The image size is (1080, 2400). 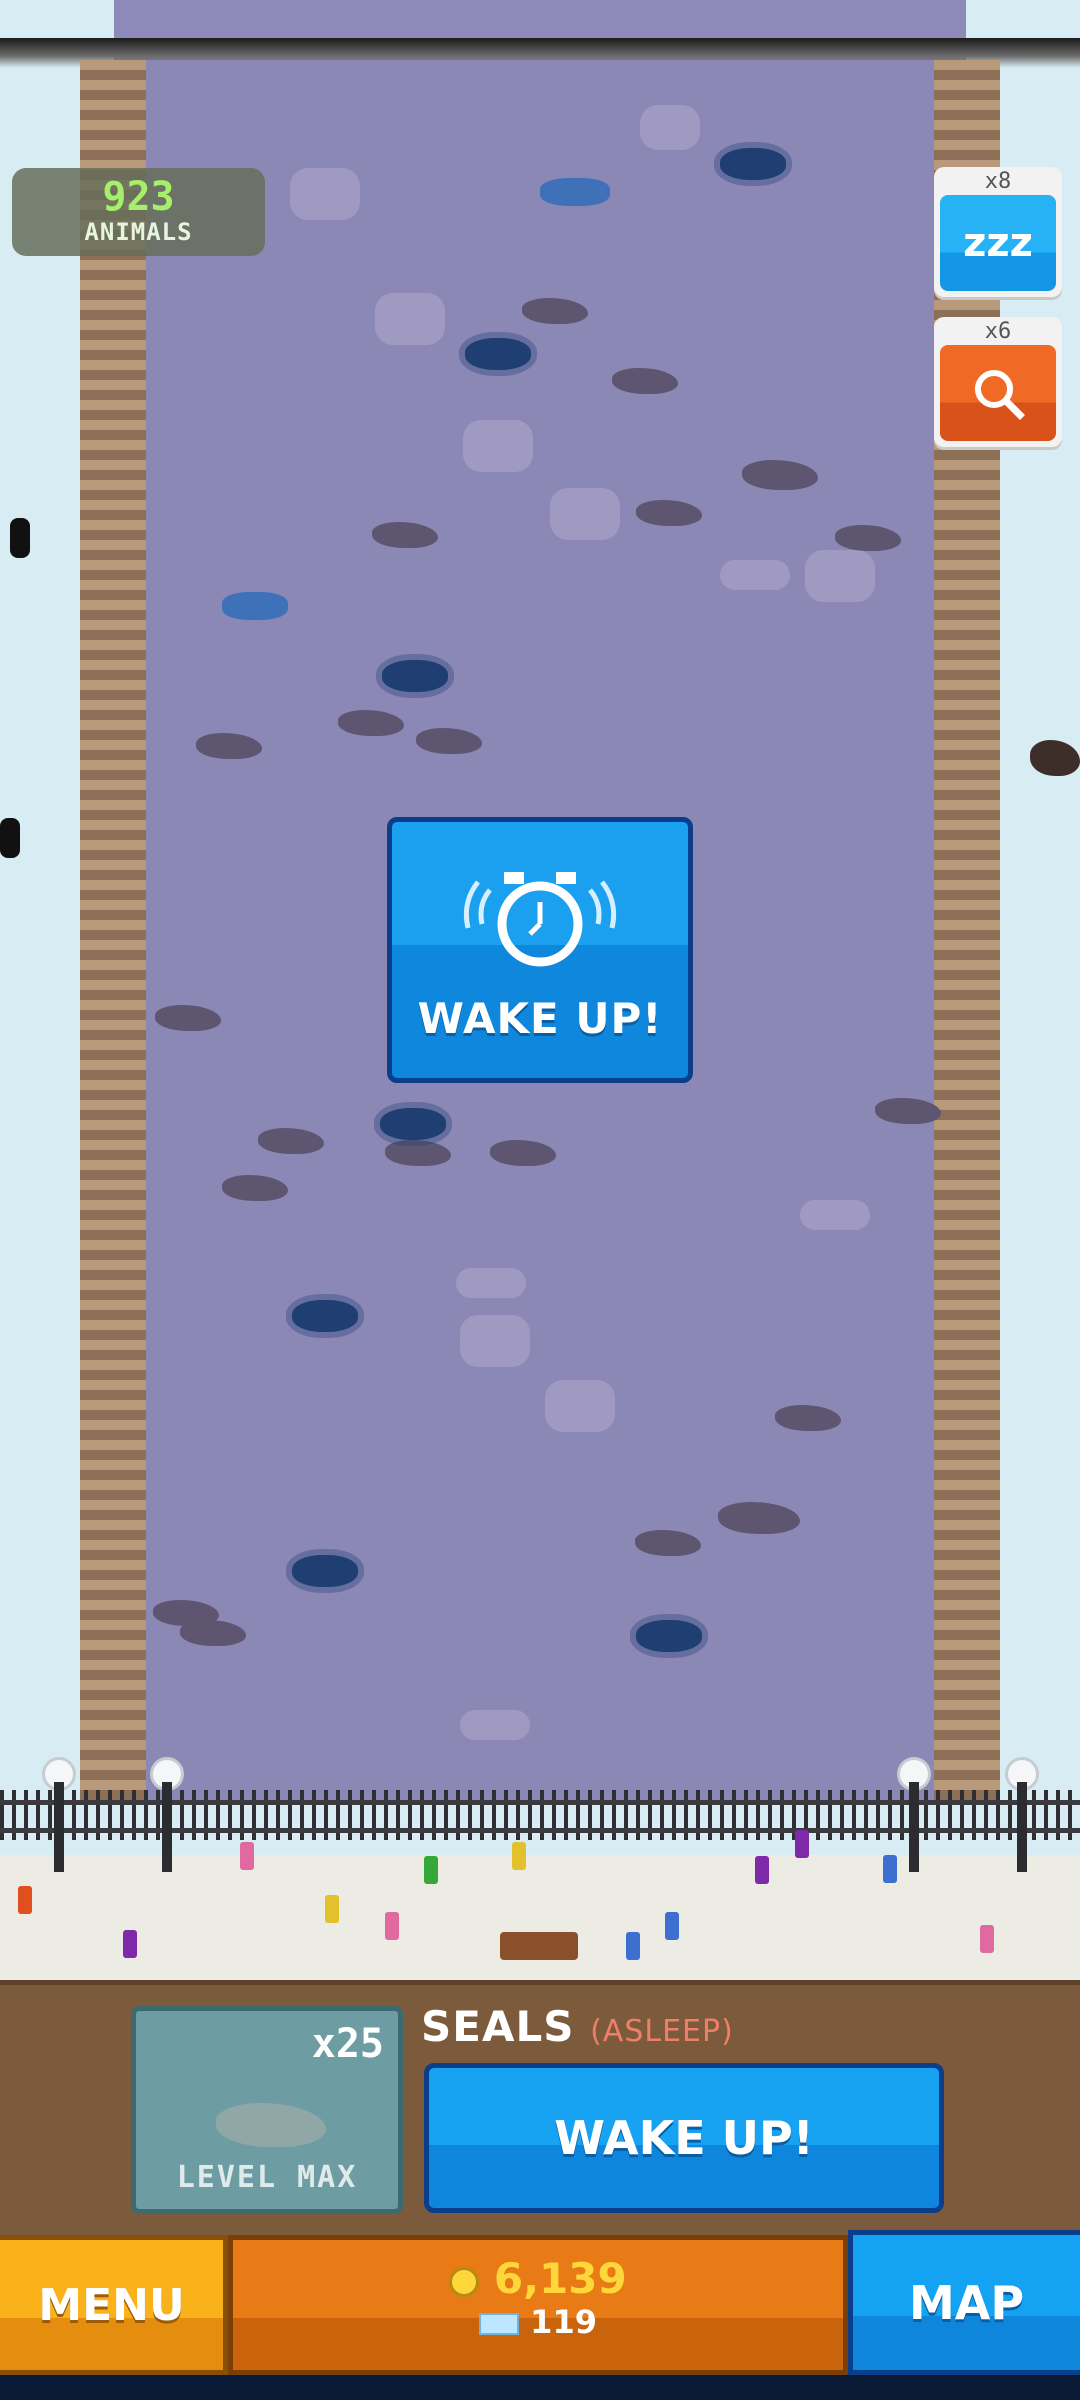 I want to click on sleep-powerup: x8 zzz, so click(x=998, y=232).